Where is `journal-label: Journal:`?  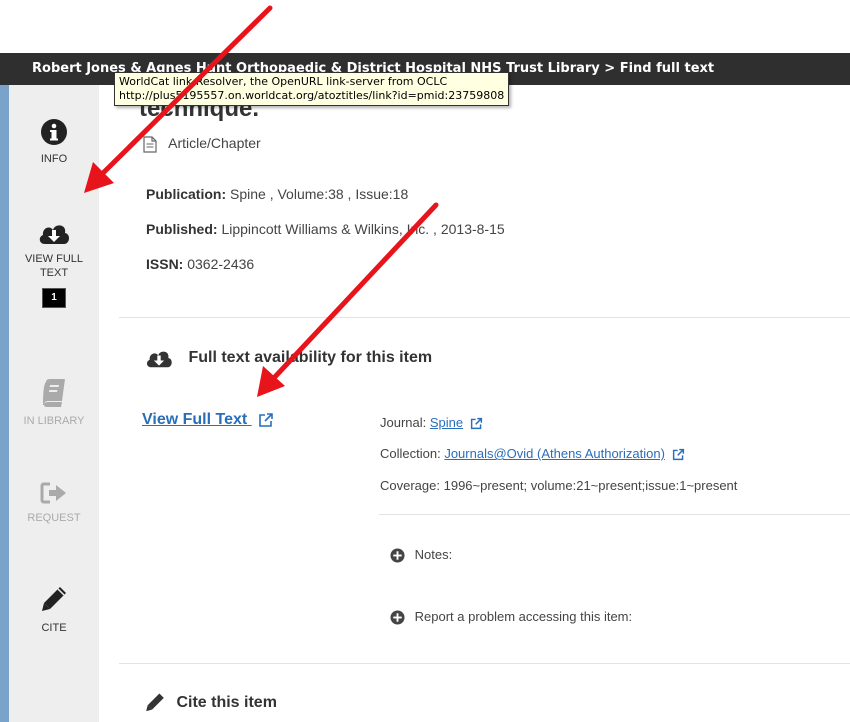
journal-label: Journal: is located at coordinates (403, 422).